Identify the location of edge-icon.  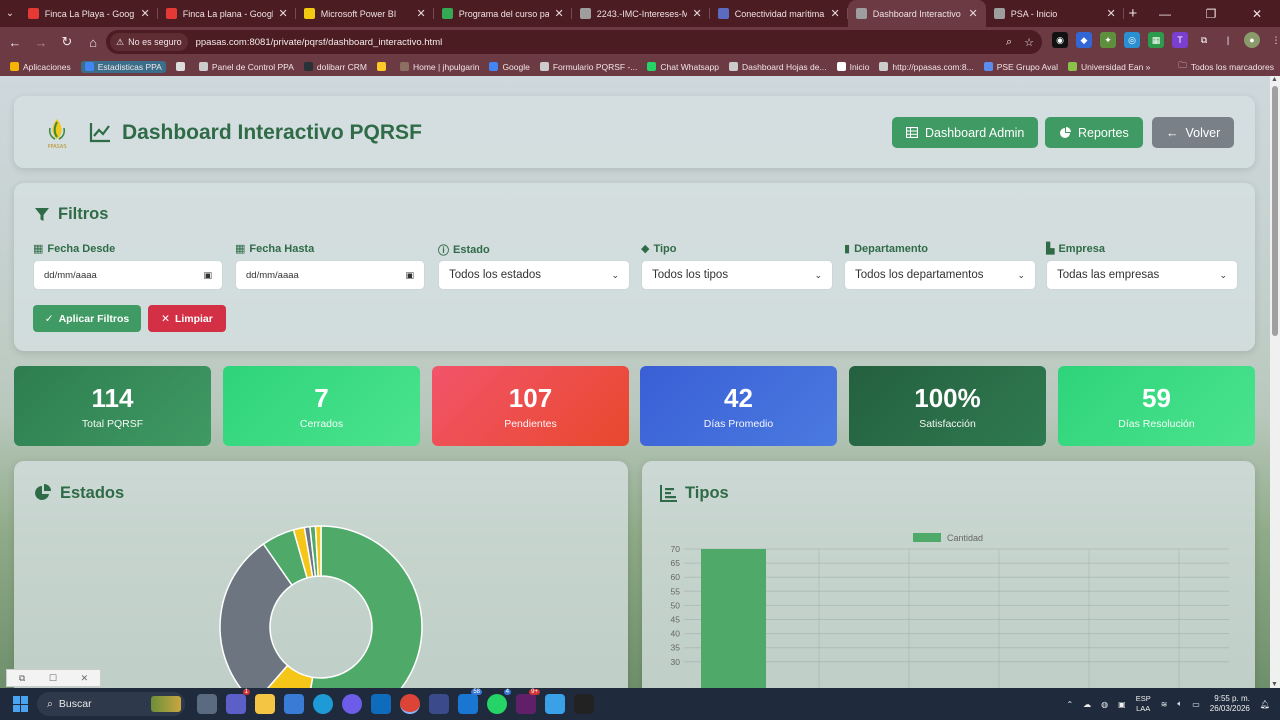
(323, 704).